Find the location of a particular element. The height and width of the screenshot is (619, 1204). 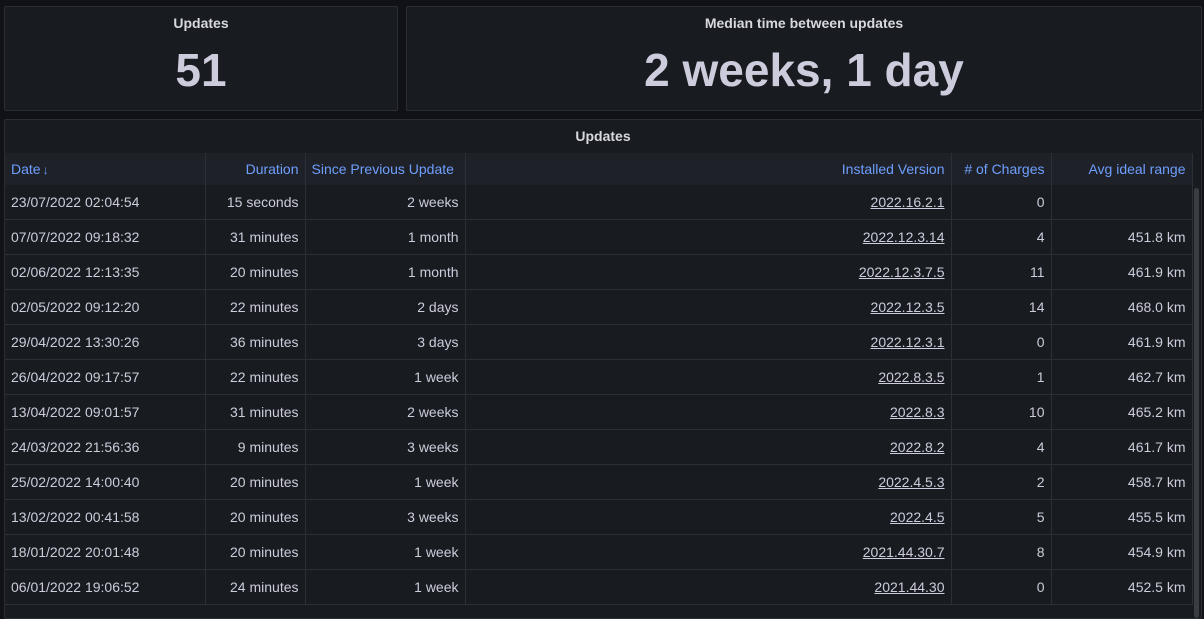

avg-range-cell is located at coordinates (1122, 202).